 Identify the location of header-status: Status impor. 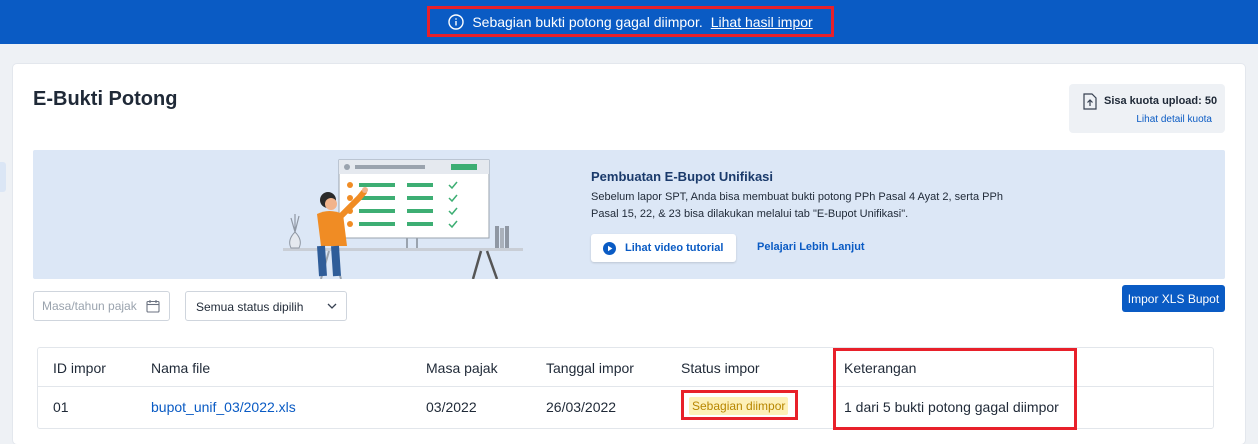
(720, 368).